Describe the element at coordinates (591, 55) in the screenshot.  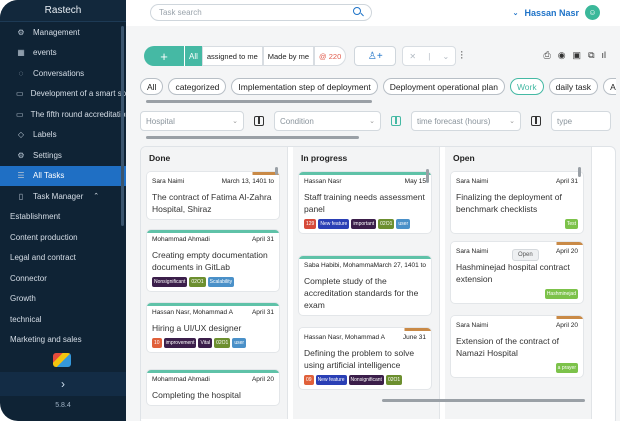
I see `copy-icon: ⧉` at that location.